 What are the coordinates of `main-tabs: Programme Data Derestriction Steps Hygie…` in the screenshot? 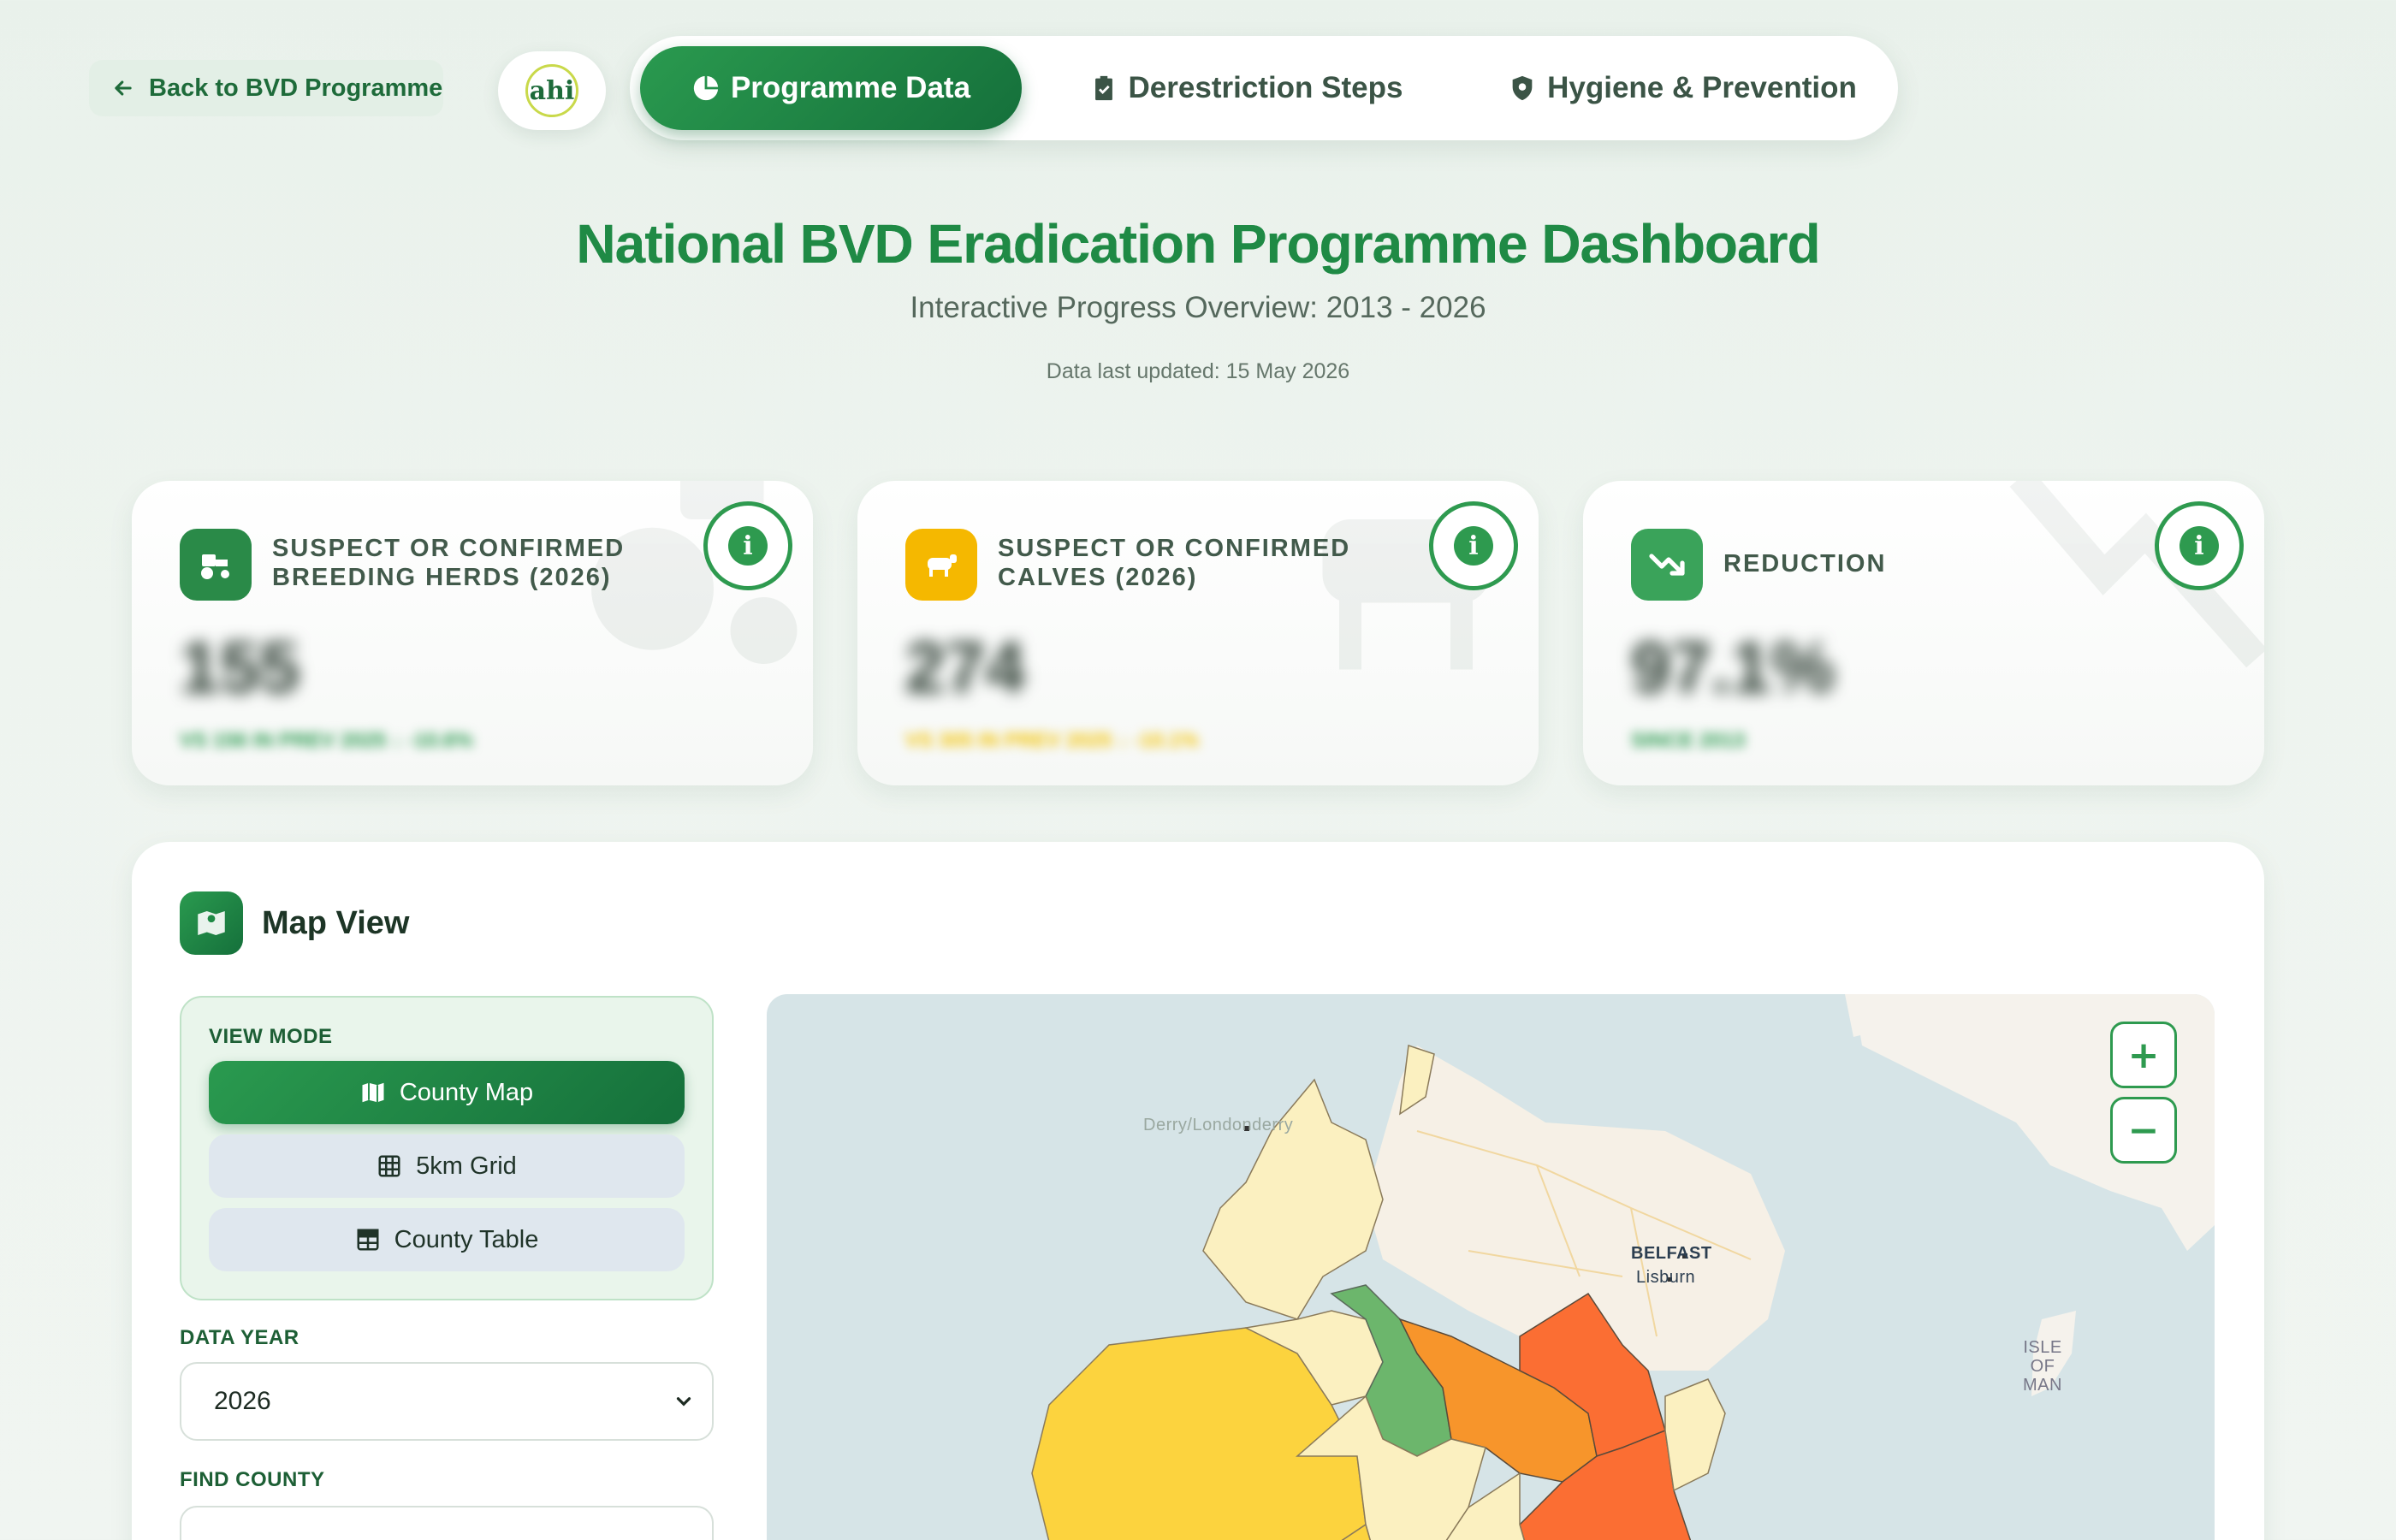 It's located at (1264, 88).